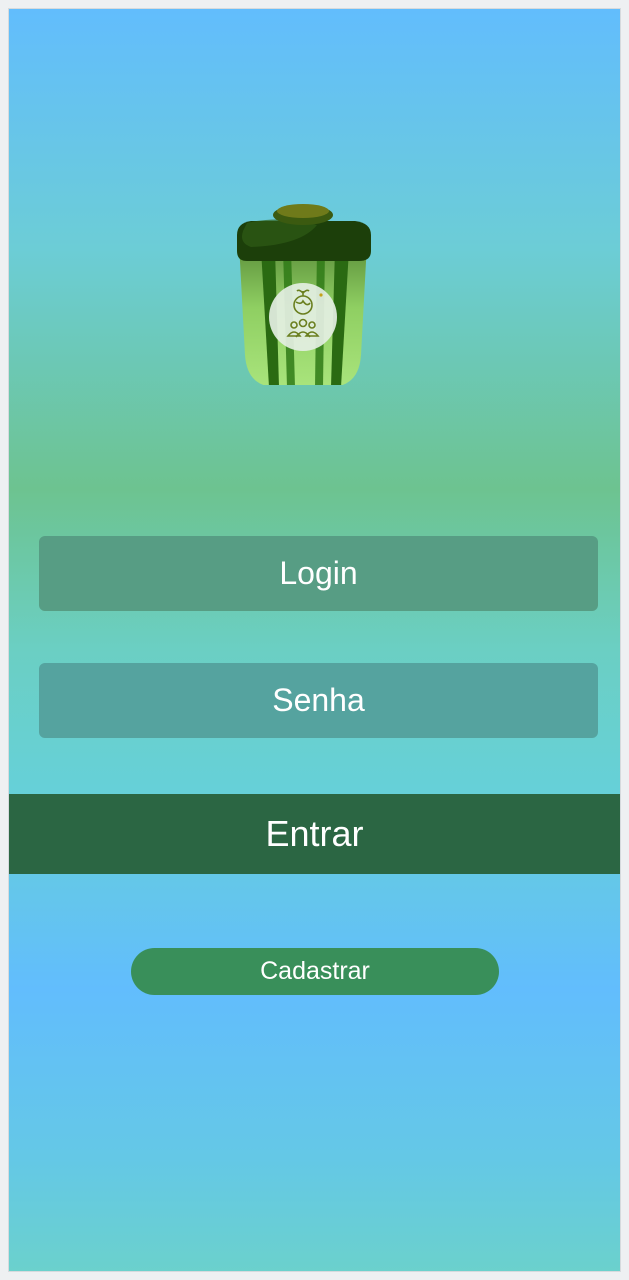  What do you see at coordinates (304, 294) in the screenshot?
I see `recycling-bin-logo` at bounding box center [304, 294].